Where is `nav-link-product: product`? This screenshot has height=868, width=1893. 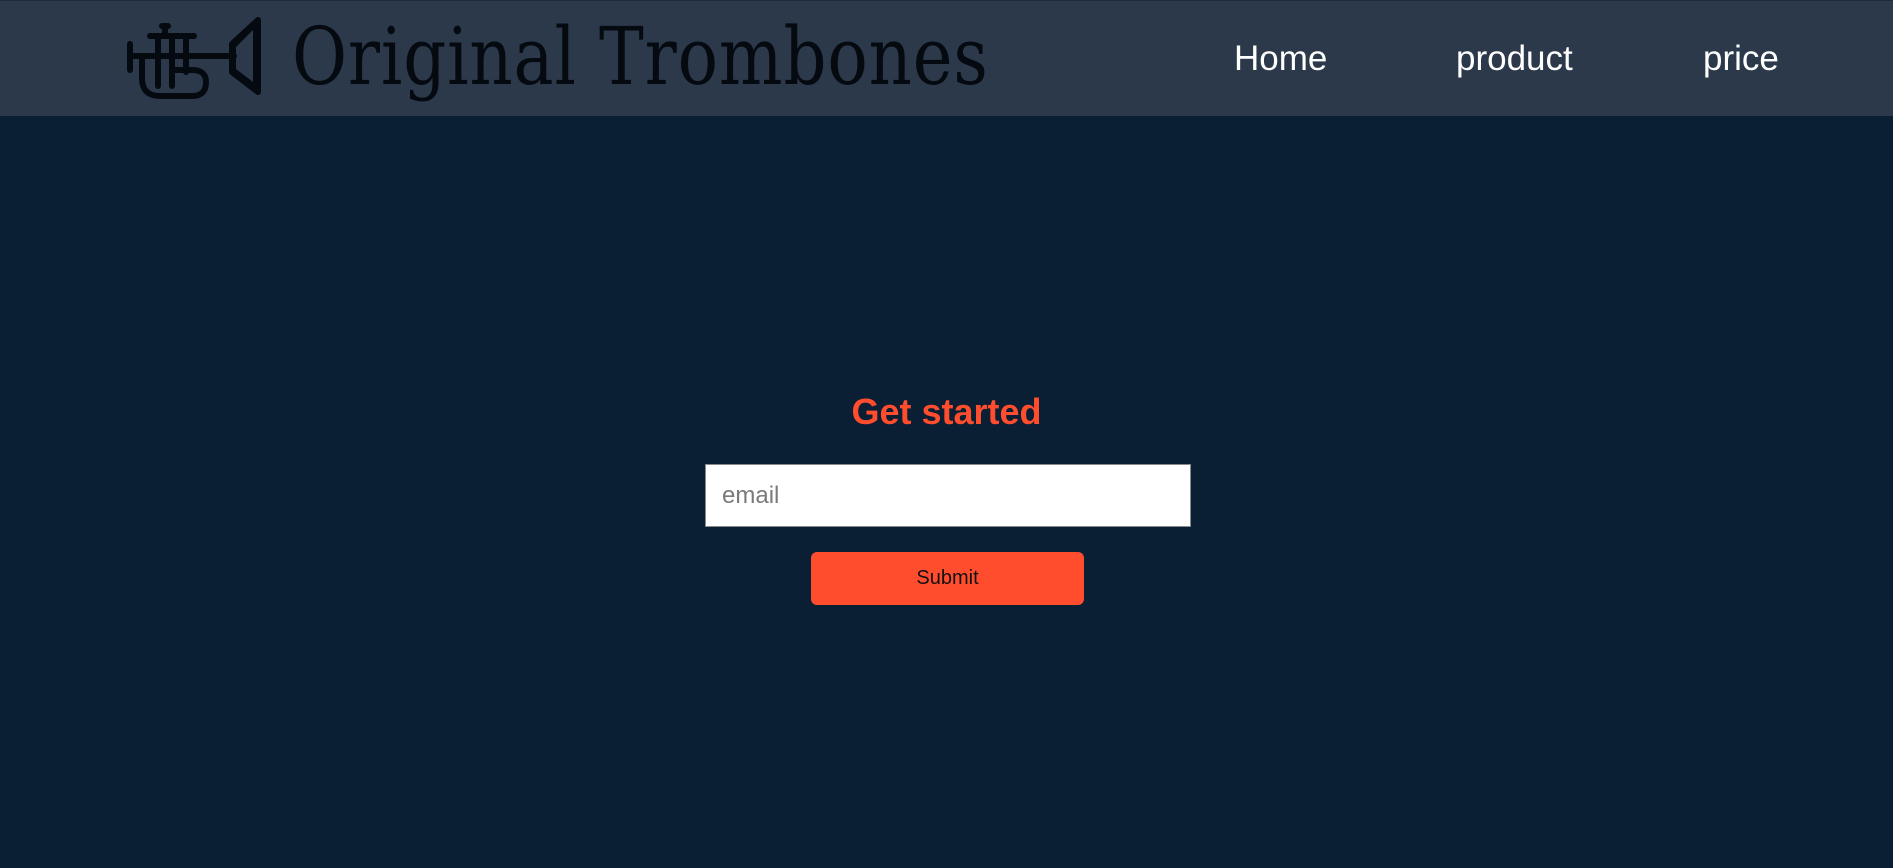
nav-link-product: product is located at coordinates (1514, 59).